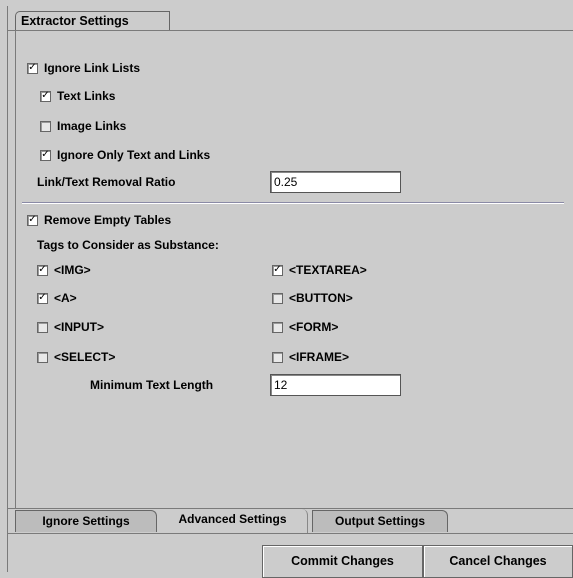 The width and height of the screenshot is (573, 578). I want to click on tag-textarea-checkbox: ✓ <TEXTAREA>, so click(319, 270).